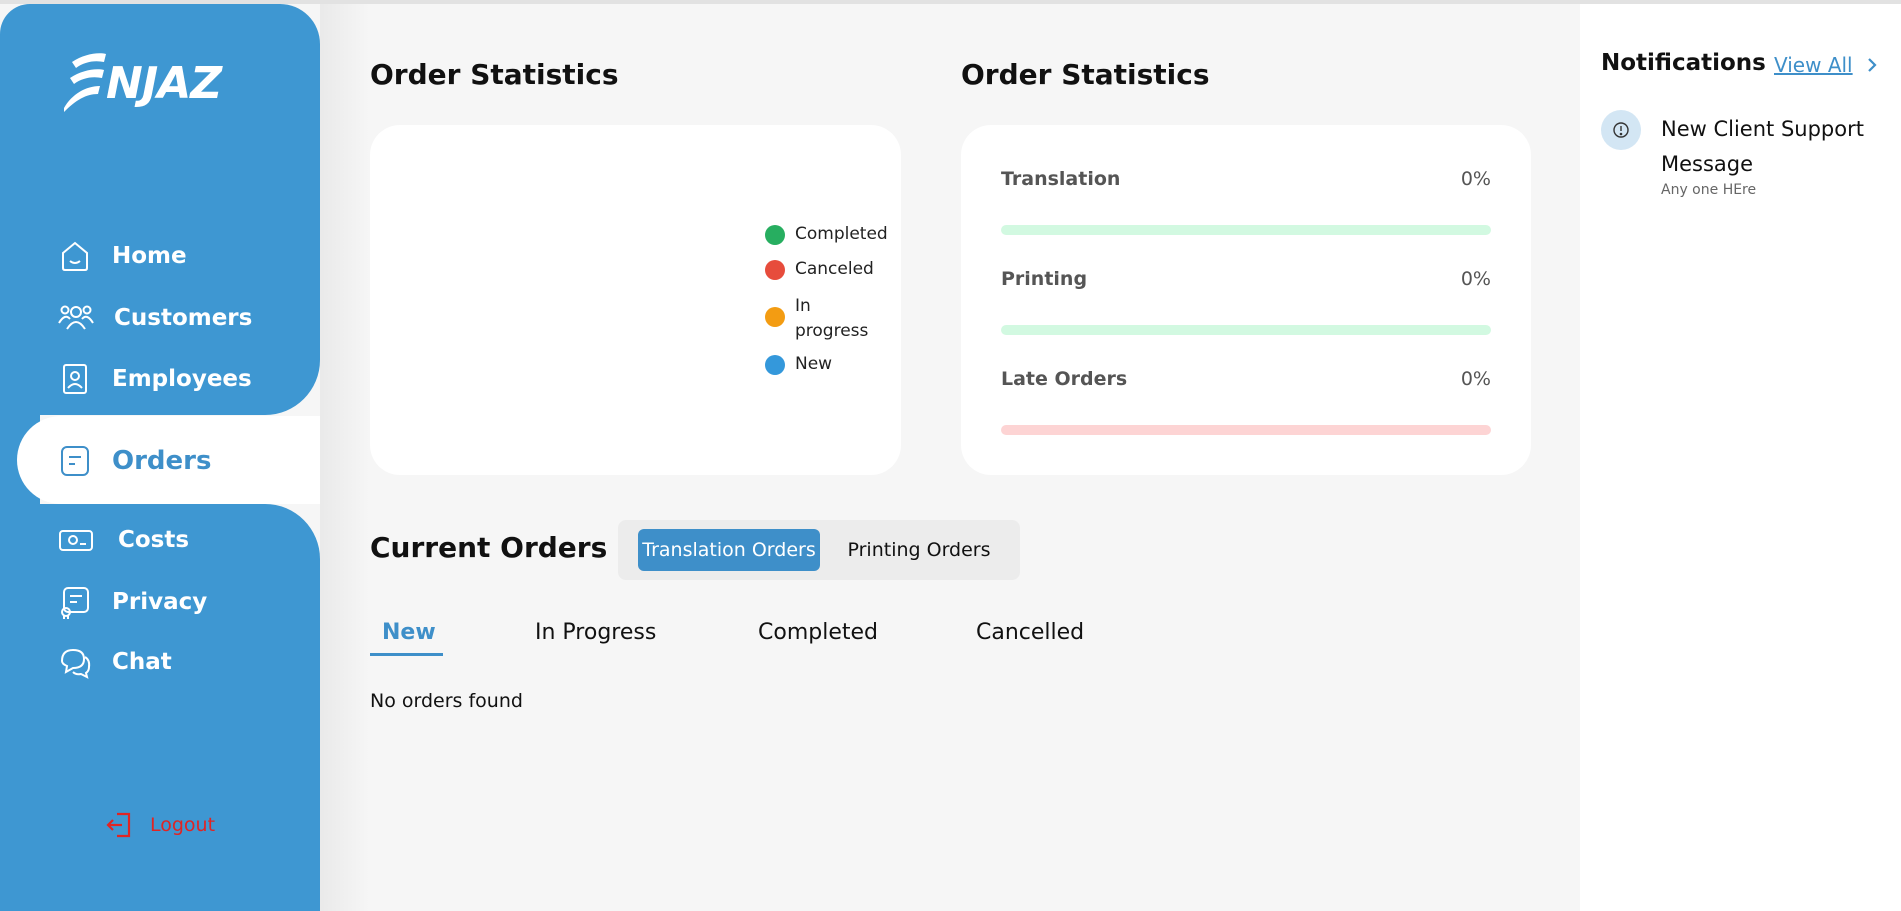 This screenshot has width=1901, height=911. What do you see at coordinates (76, 317) in the screenshot?
I see `users-icon` at bounding box center [76, 317].